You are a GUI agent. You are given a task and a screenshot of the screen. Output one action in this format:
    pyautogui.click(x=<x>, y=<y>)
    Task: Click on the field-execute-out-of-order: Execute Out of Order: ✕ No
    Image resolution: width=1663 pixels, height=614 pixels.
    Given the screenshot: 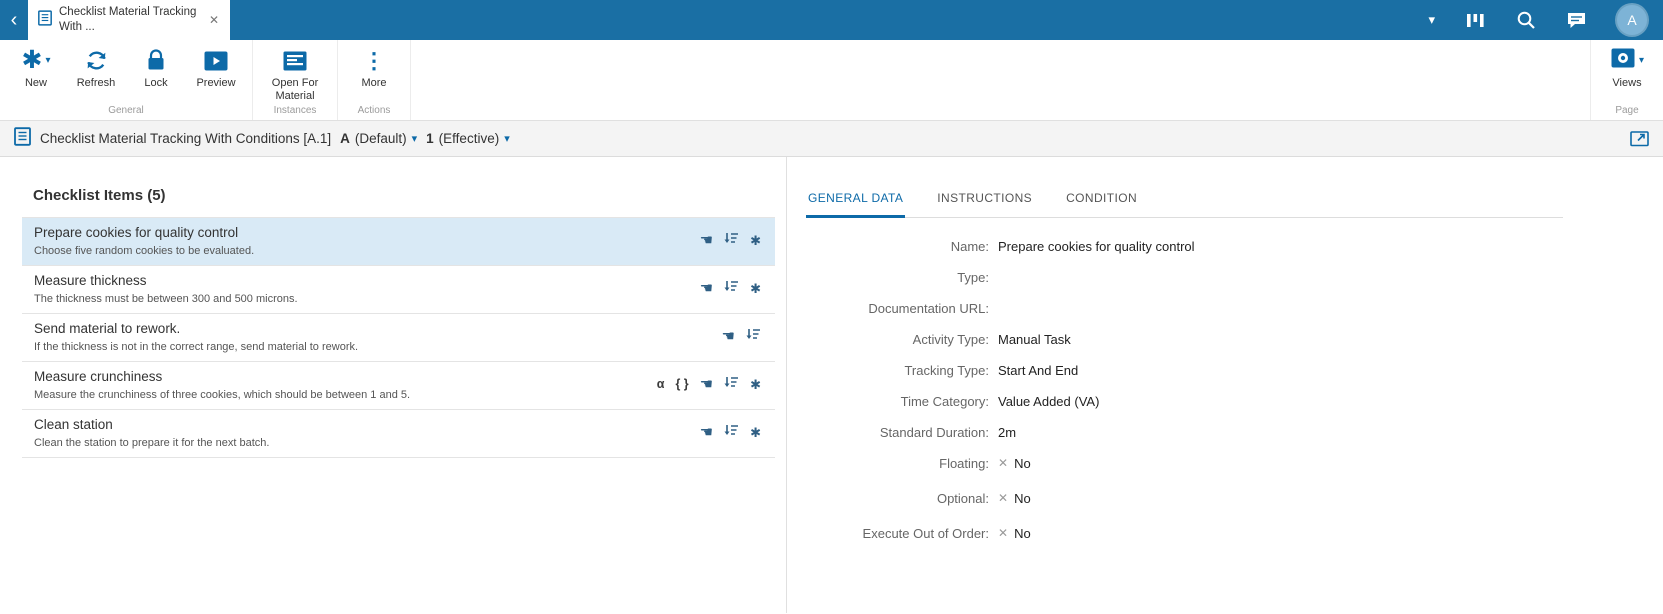 What is the action you would take?
    pyautogui.click(x=1234, y=533)
    